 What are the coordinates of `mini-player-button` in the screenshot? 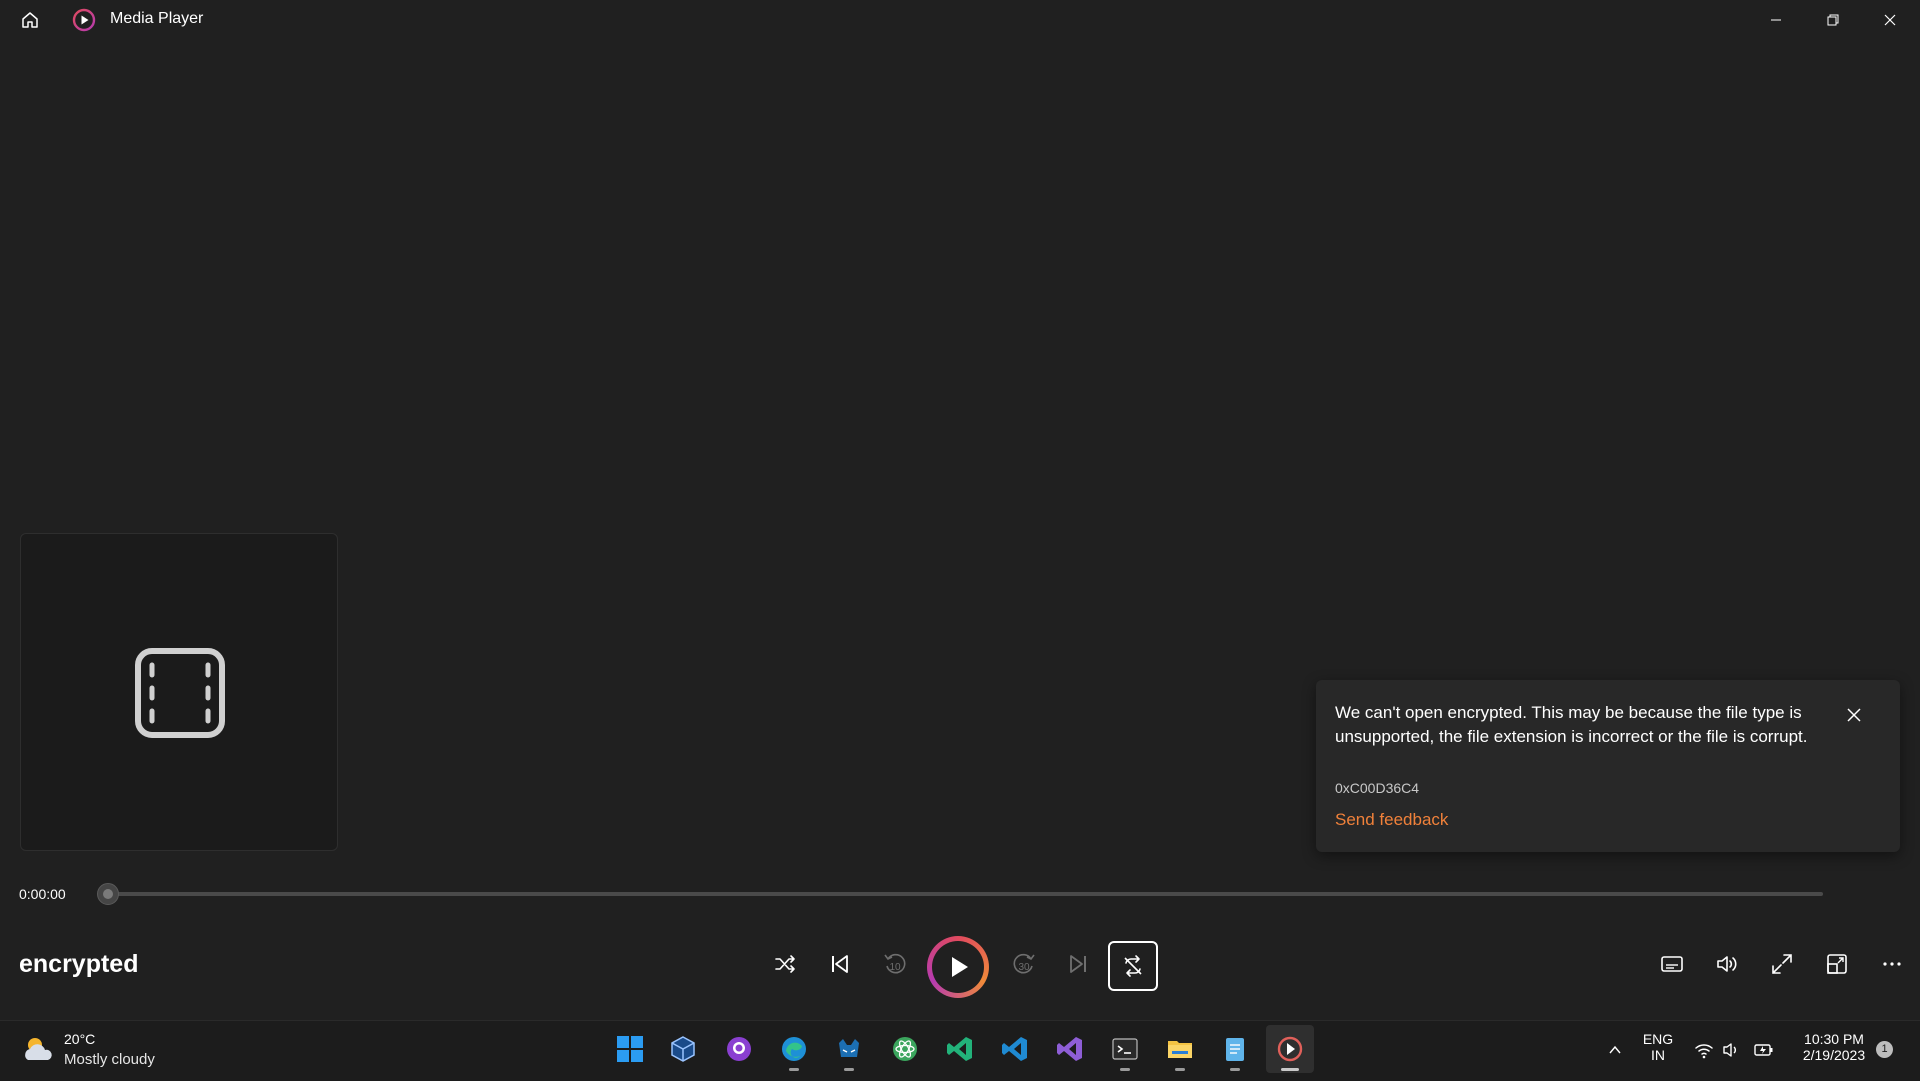 It's located at (1837, 964).